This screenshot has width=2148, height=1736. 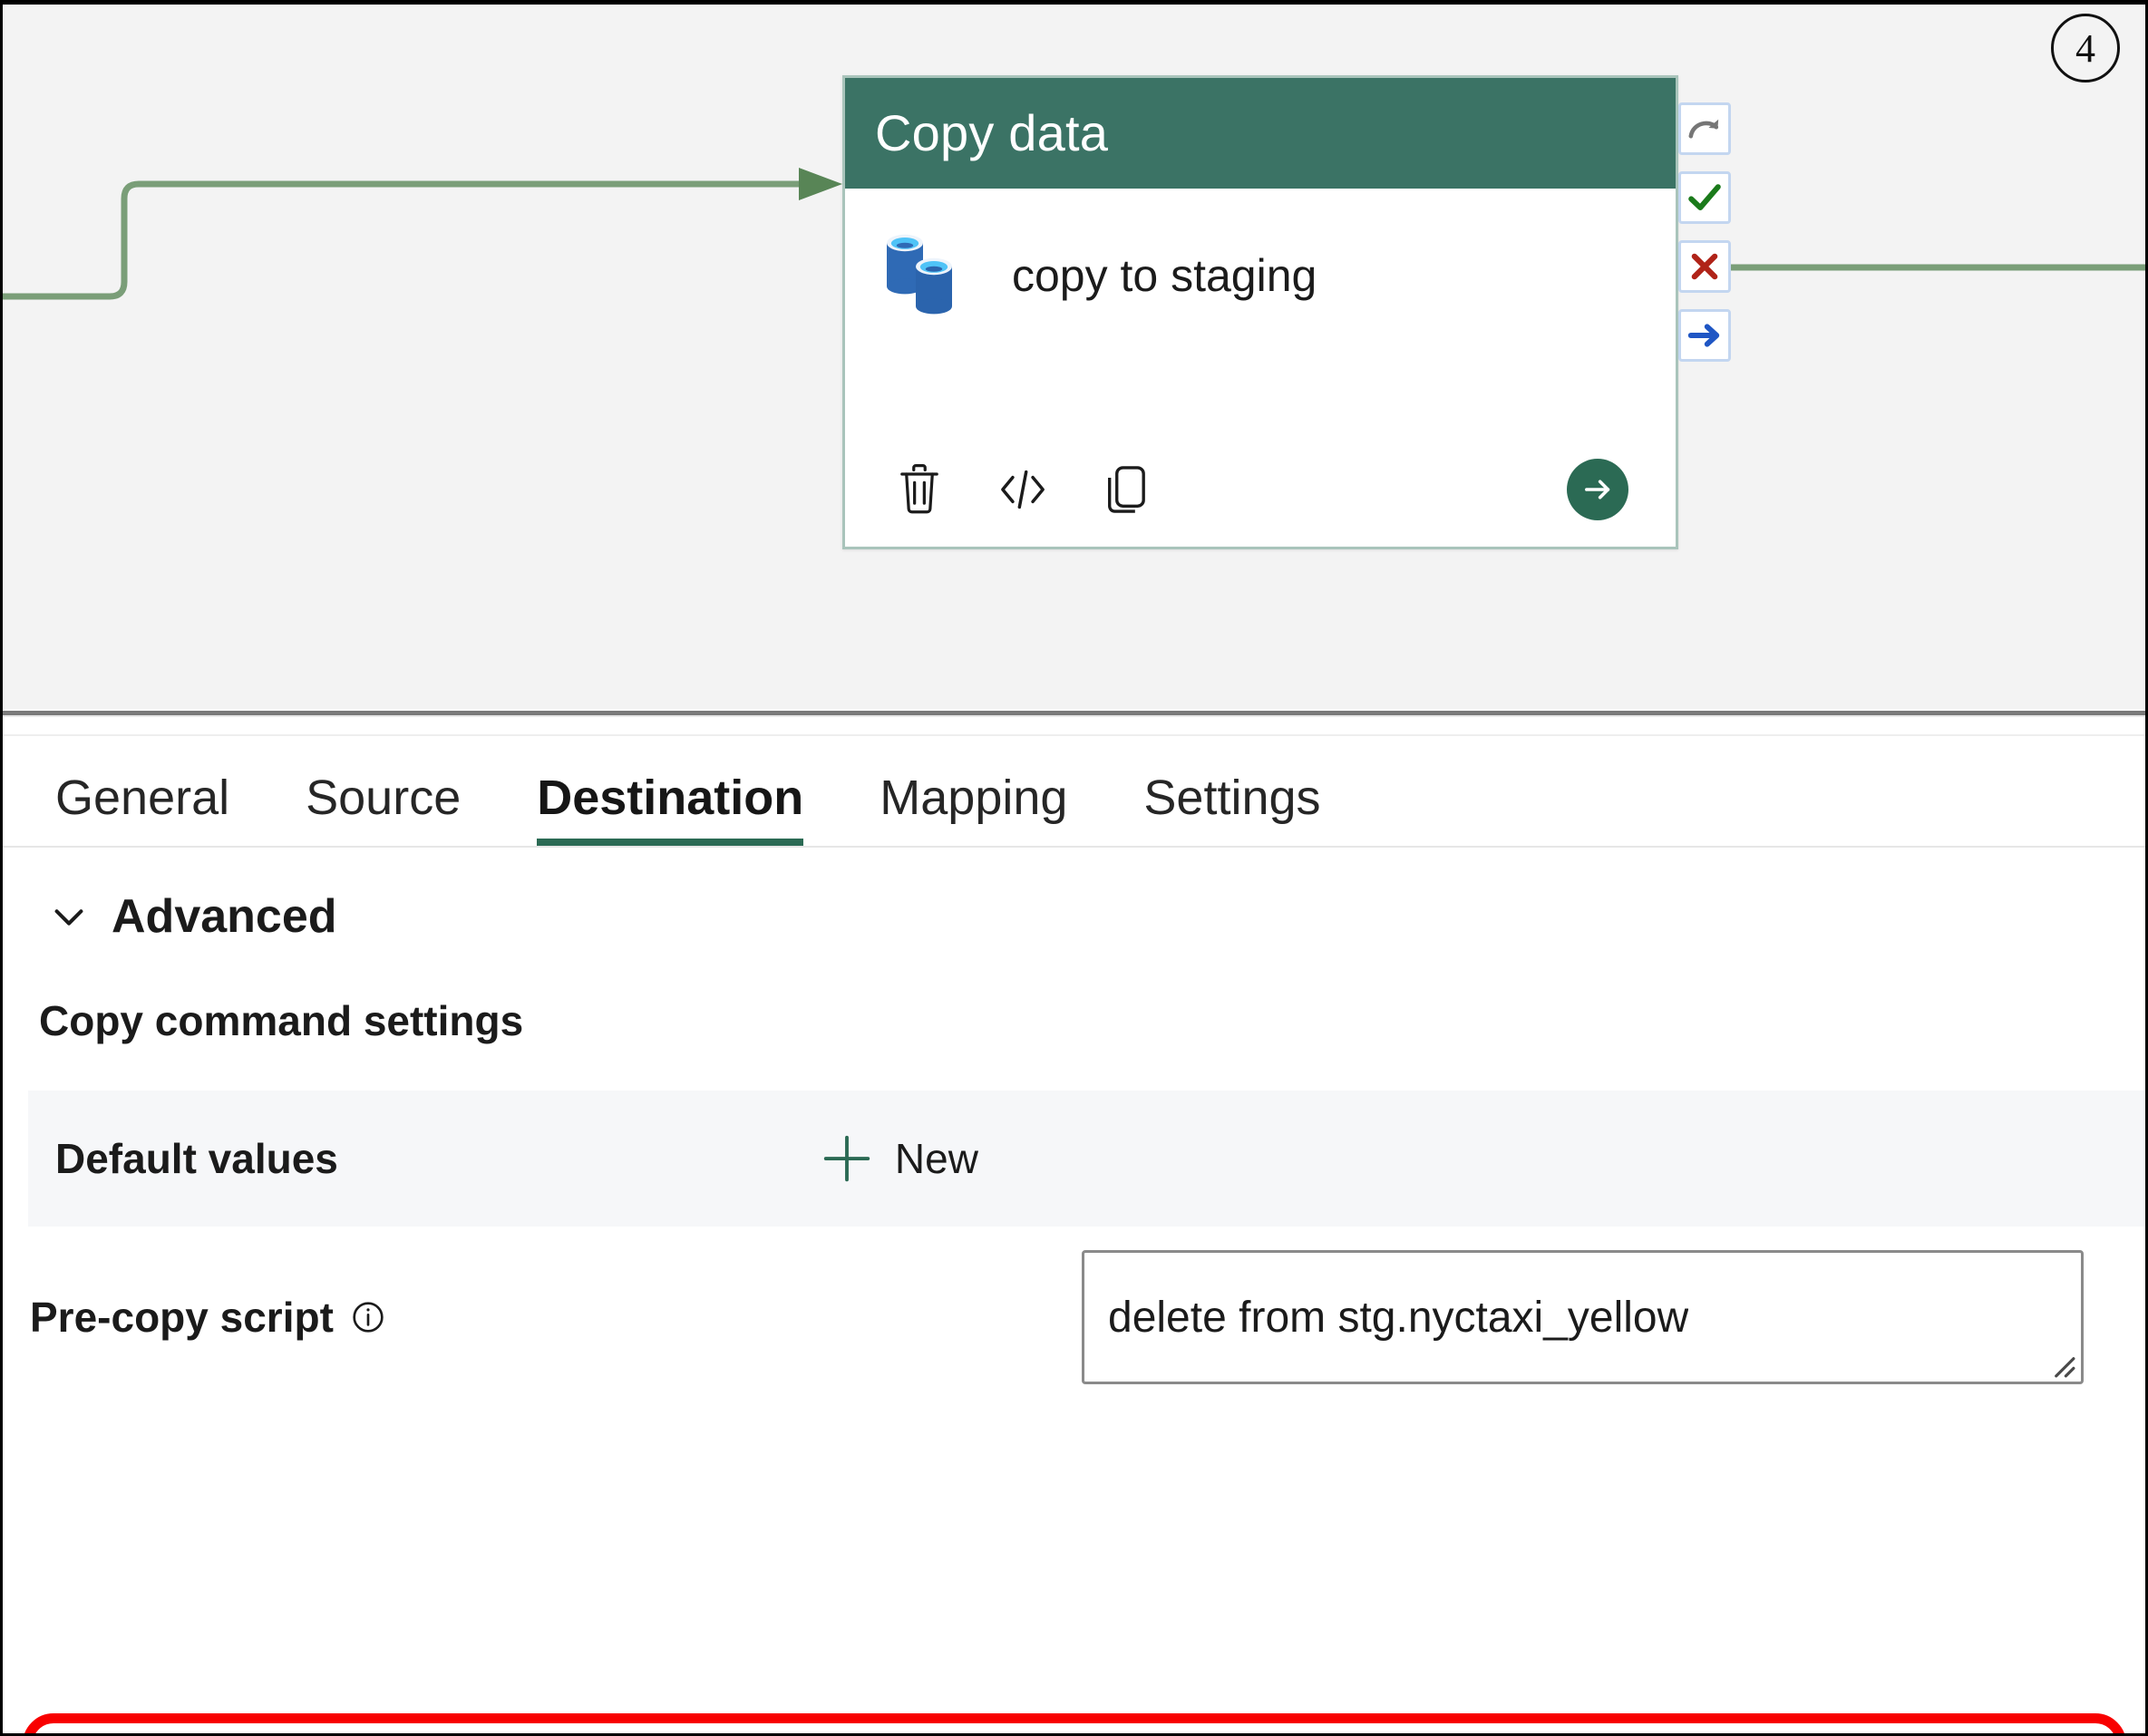 What do you see at coordinates (974, 798) in the screenshot?
I see `tab-mapping-label: Mapping` at bounding box center [974, 798].